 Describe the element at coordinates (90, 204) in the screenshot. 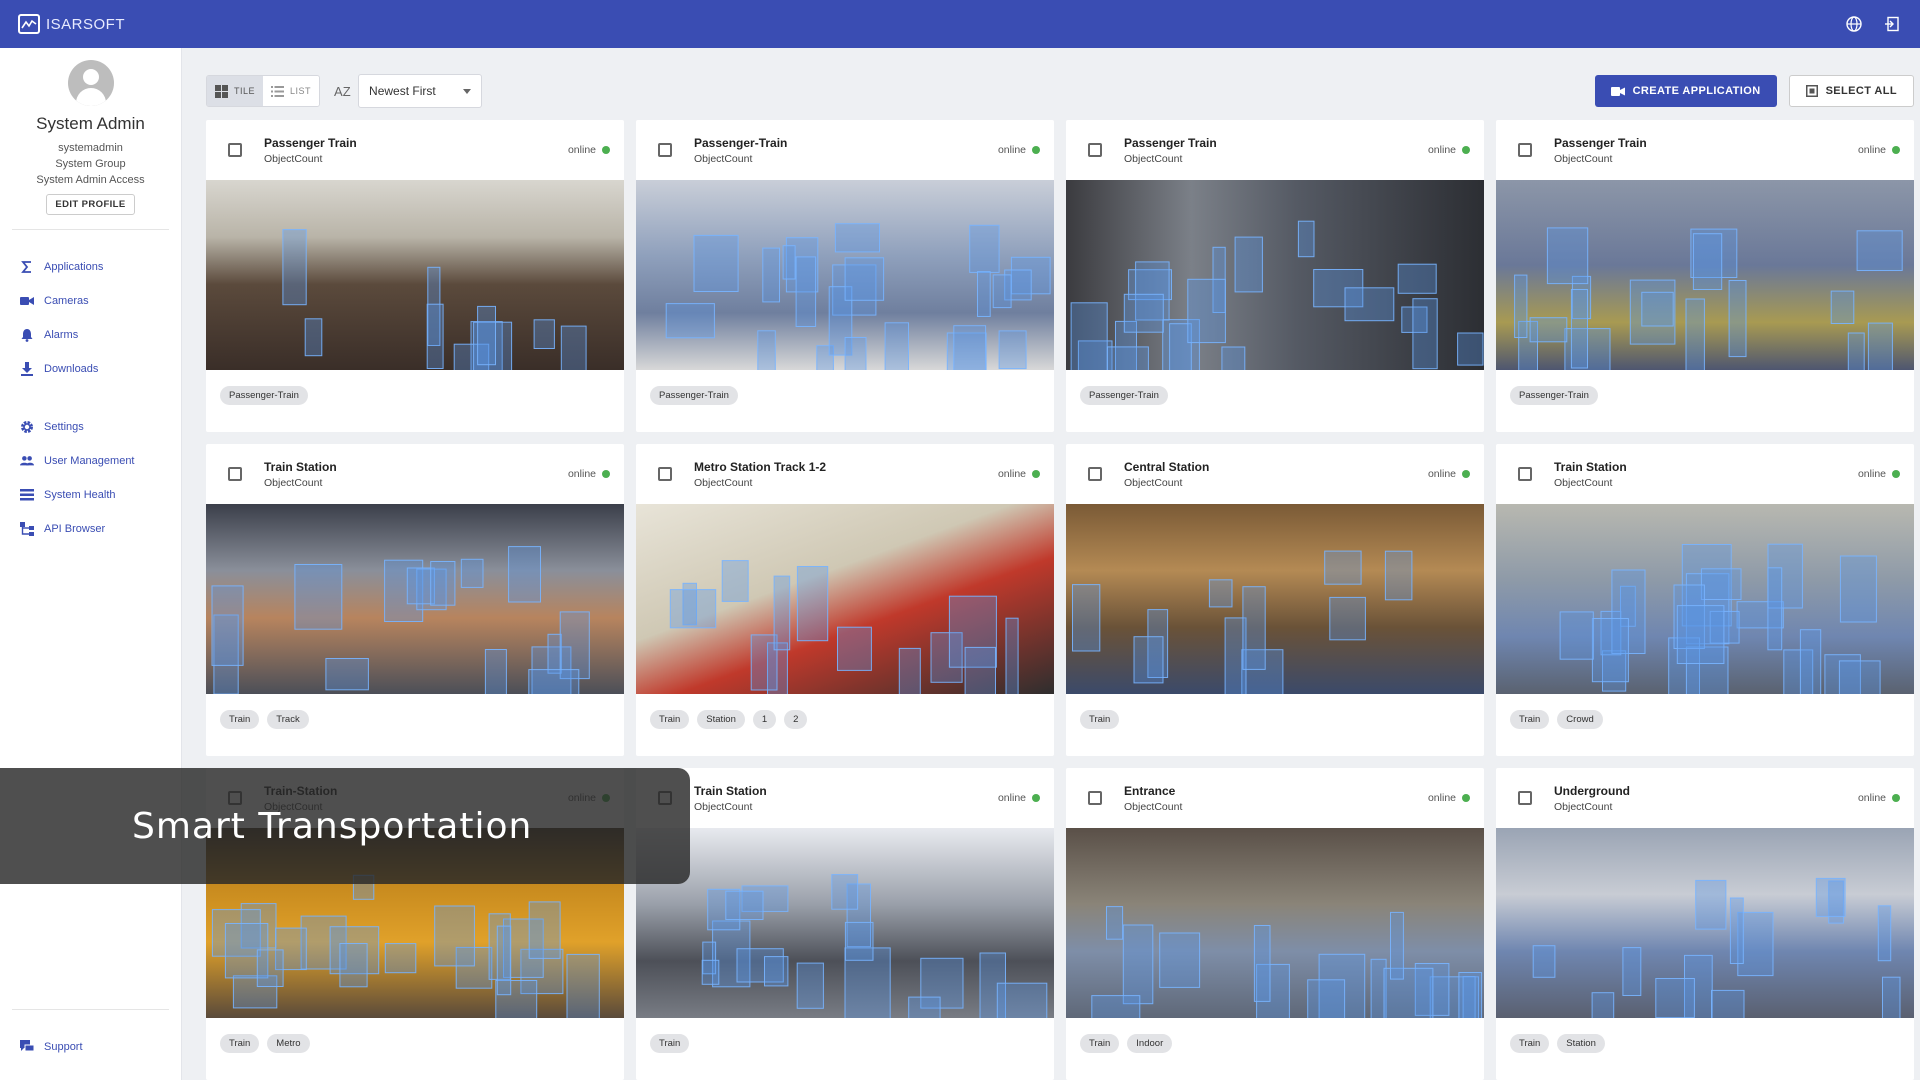

I see `edit-profile-button: EDIT PROFILE` at that location.